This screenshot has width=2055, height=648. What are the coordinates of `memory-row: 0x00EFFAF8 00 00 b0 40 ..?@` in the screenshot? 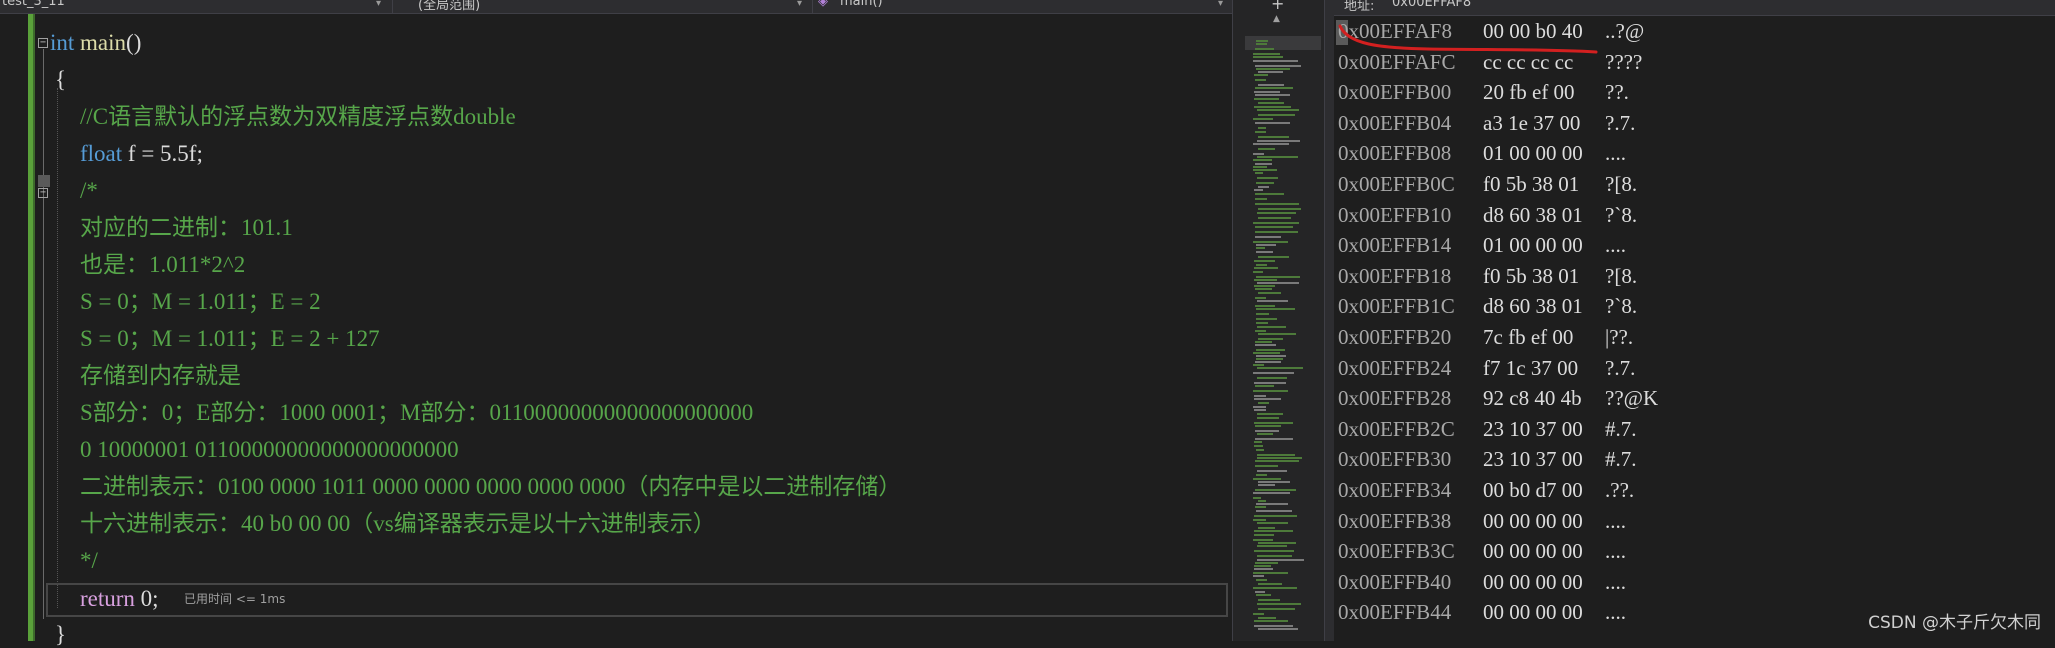 It's located at (1491, 31).